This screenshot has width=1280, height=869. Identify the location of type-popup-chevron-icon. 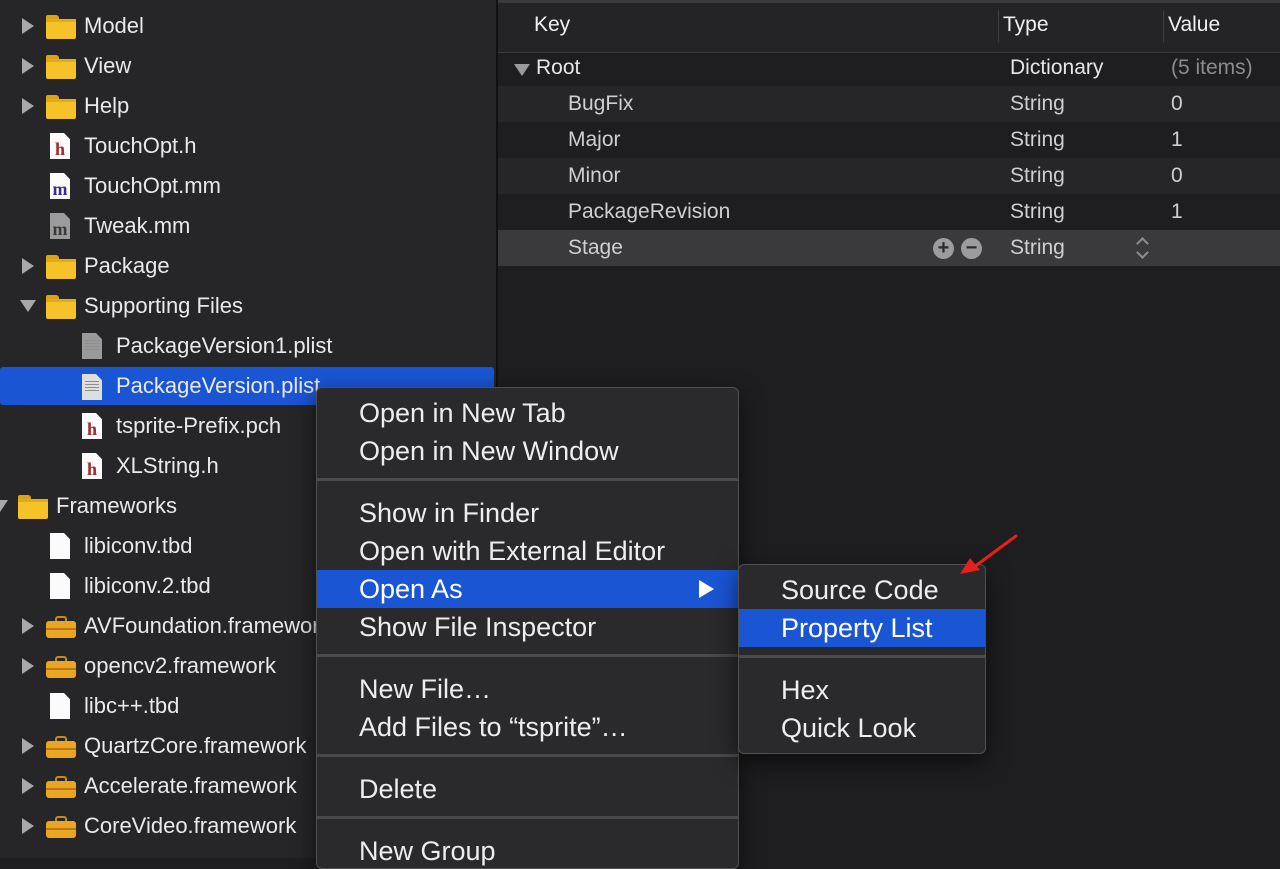
(1144, 248).